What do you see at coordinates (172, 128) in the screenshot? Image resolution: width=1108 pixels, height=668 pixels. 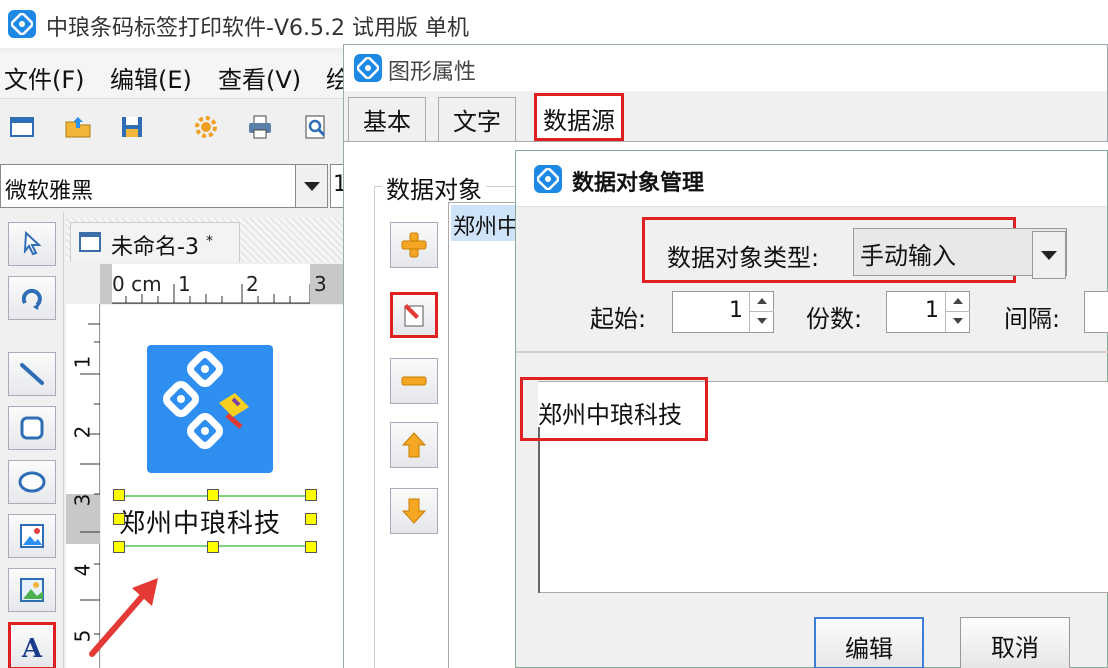 I see `main-toolbar` at bounding box center [172, 128].